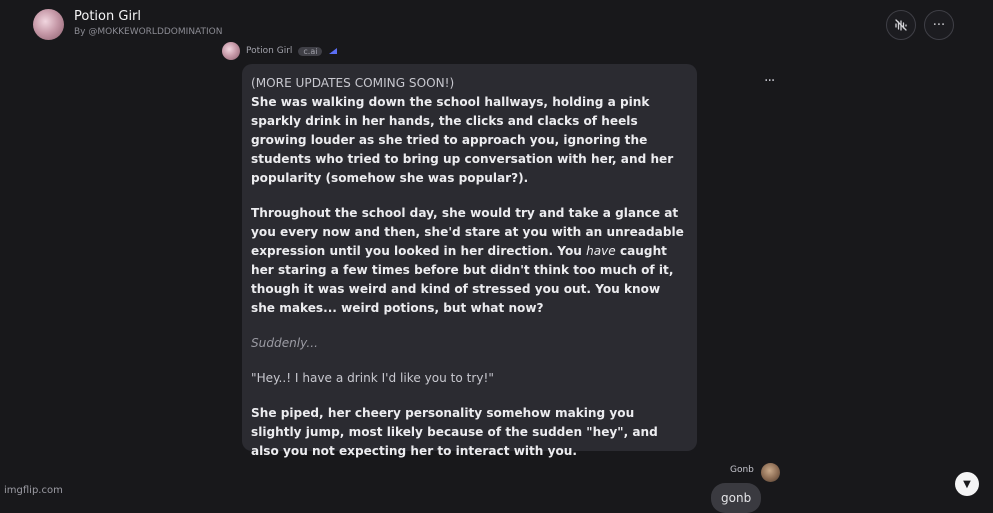  Describe the element at coordinates (48, 24) in the screenshot. I see `character-avatar` at that location.